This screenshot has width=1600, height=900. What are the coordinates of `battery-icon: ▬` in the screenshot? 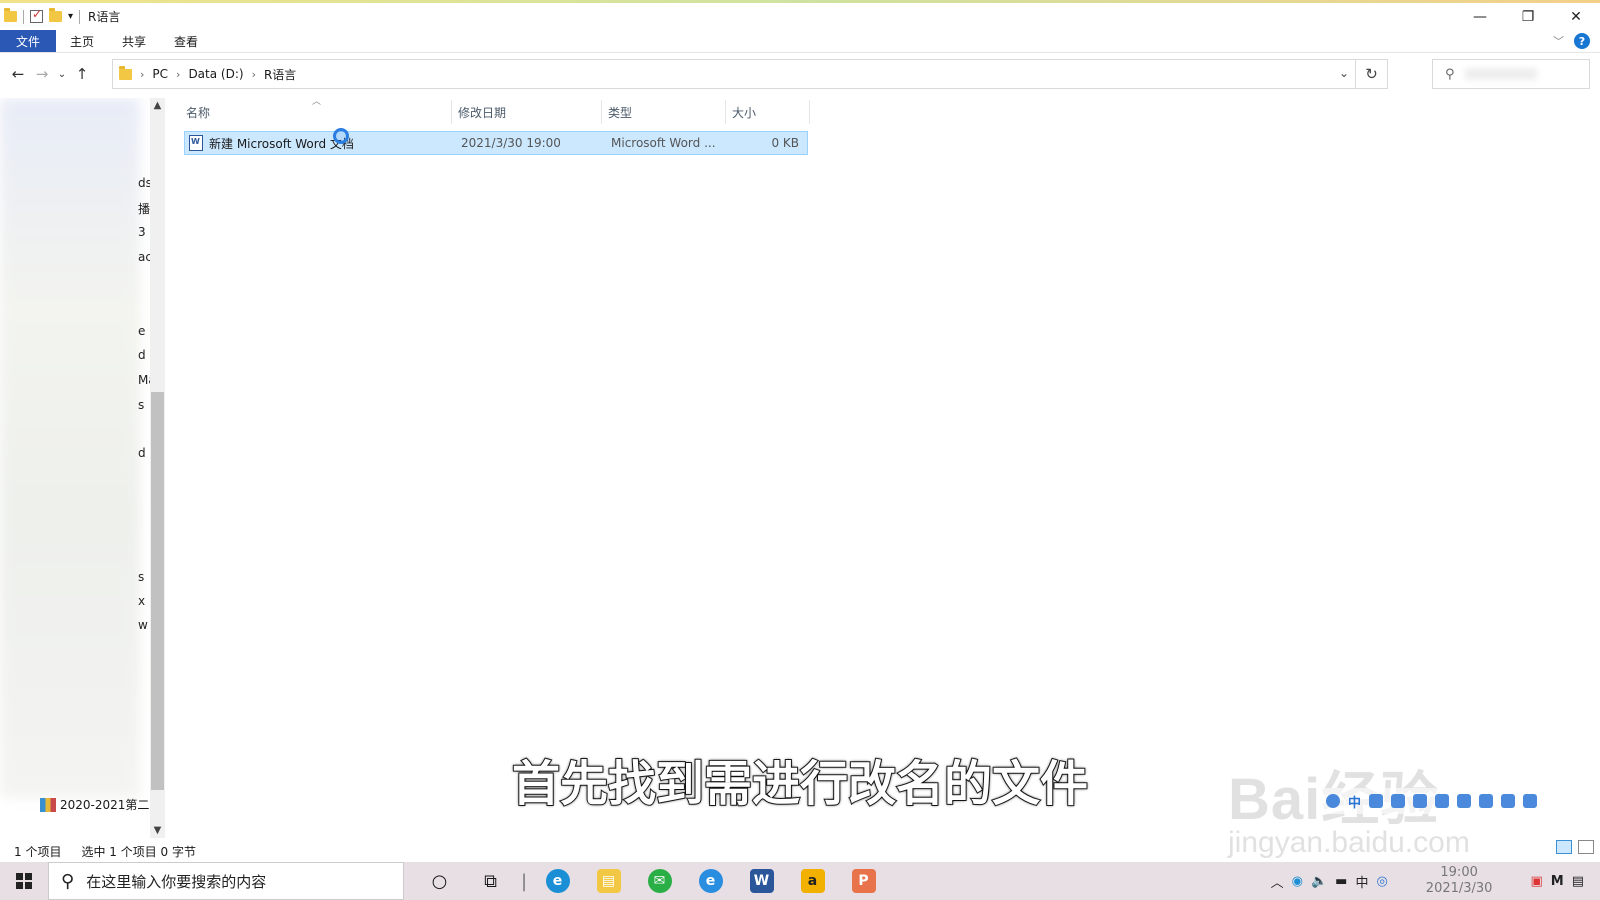 It's located at (1341, 881).